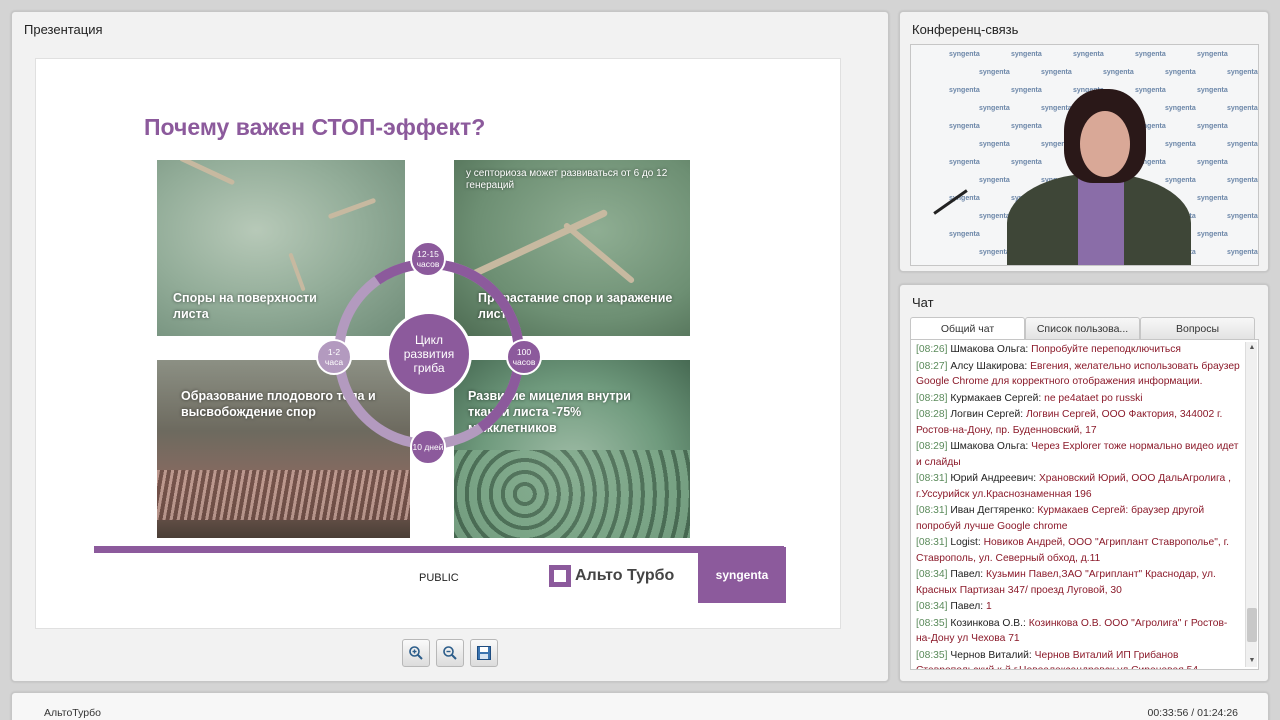 This screenshot has width=1280, height=720. What do you see at coordinates (993, 478) in the screenshot?
I see `message-author: Юрий Андреевич:` at bounding box center [993, 478].